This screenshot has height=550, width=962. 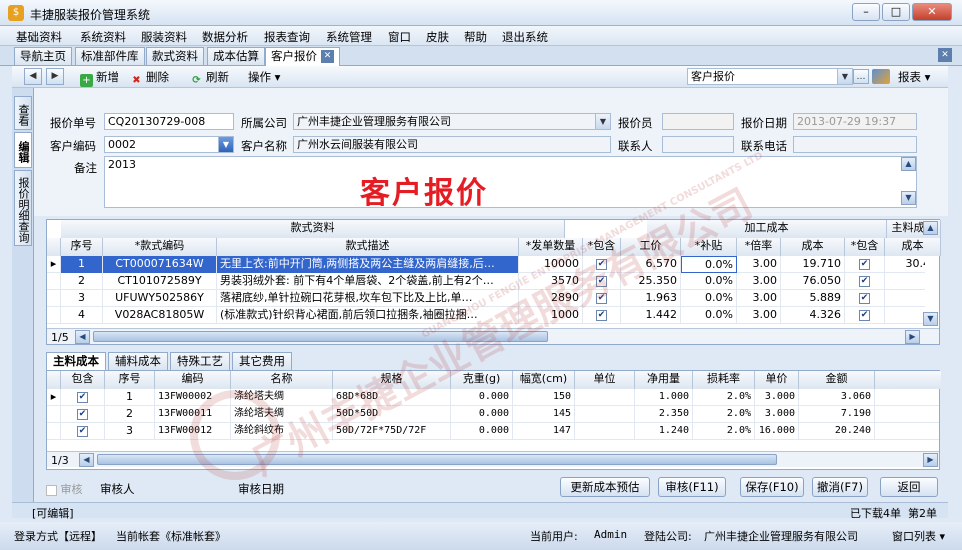 What do you see at coordinates (160, 315) in the screenshot?
I see `cell-style-code: V028AC81805W` at bounding box center [160, 315].